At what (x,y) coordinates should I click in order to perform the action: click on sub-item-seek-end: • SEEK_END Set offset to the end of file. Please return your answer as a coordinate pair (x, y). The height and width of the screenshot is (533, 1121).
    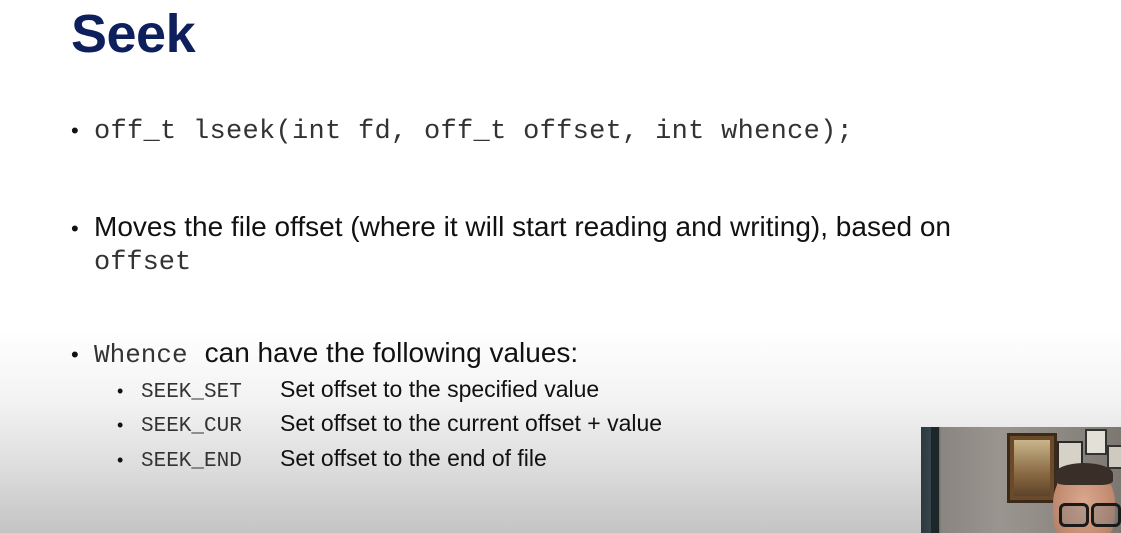
    Looking at the image, I should click on (332, 459).